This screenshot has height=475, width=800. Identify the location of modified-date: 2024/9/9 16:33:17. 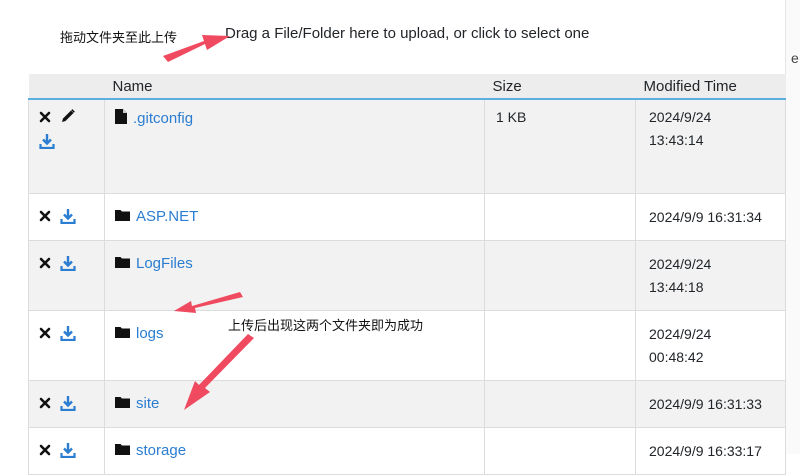
(705, 450).